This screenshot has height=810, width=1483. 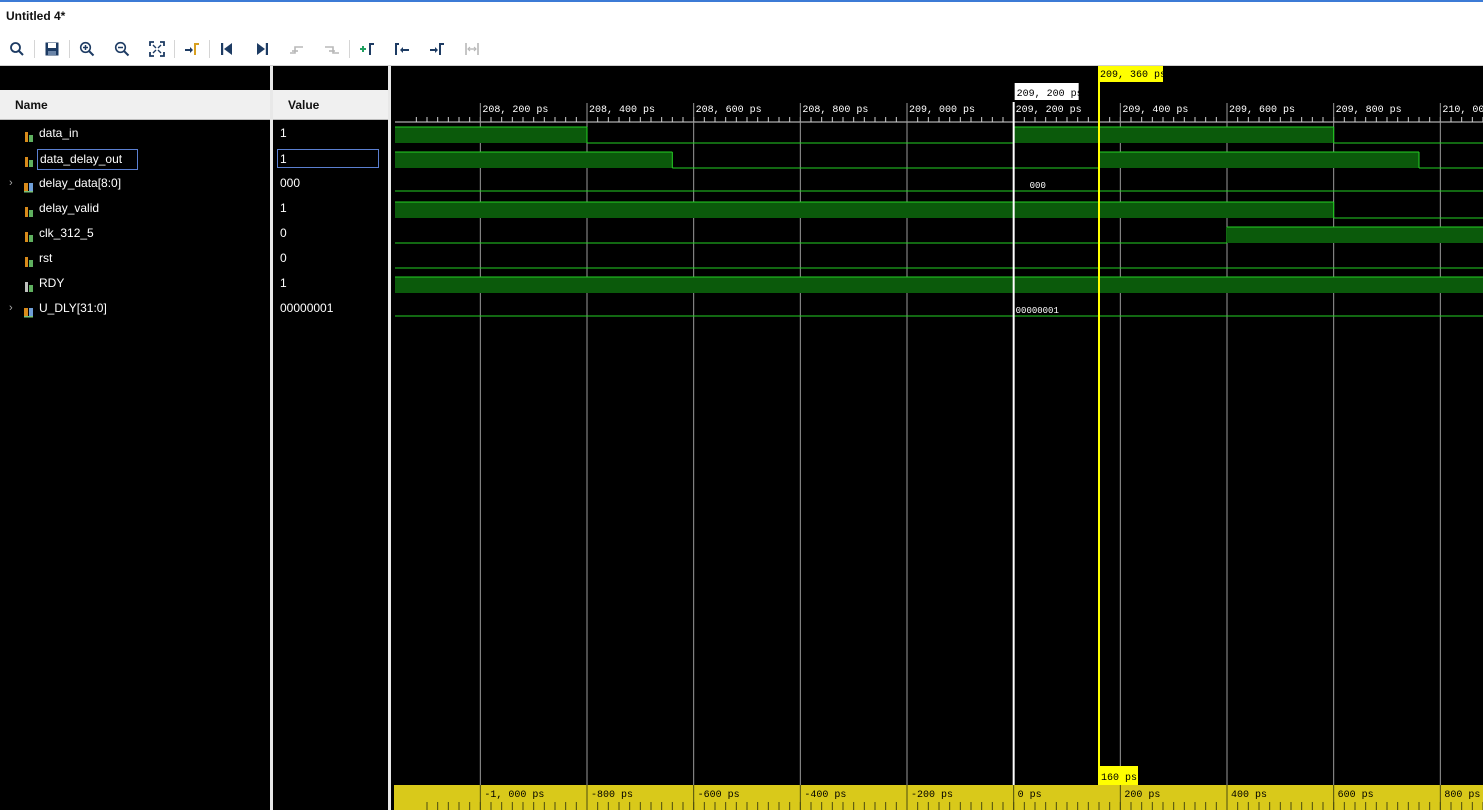 I want to click on swap-cursors-icon, so click(x=472, y=49).